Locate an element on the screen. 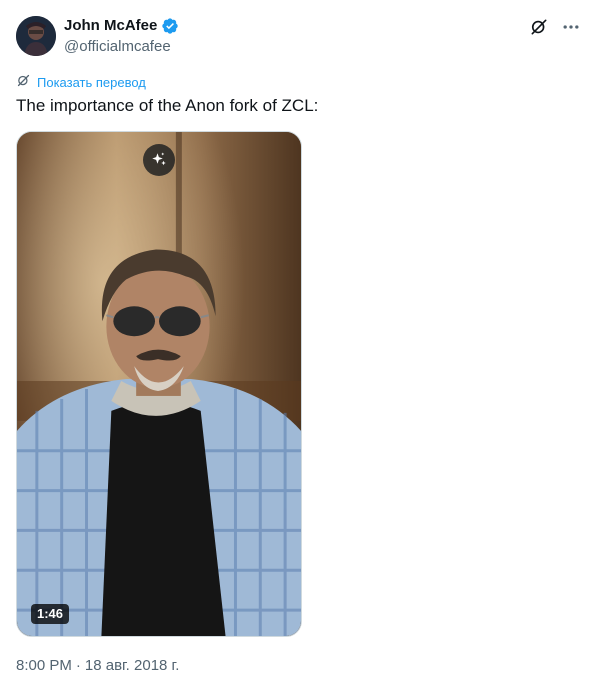 The height and width of the screenshot is (676, 594). author-name-row: John McAfee is located at coordinates (121, 26).